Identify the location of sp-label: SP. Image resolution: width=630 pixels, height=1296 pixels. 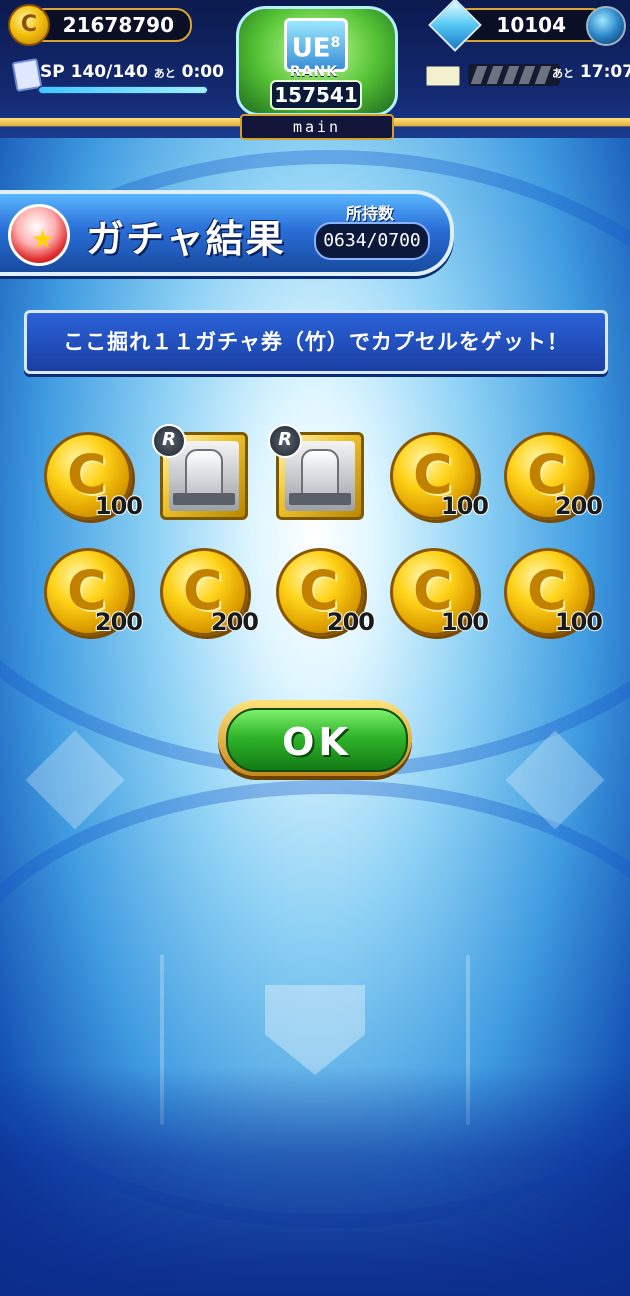
(52, 72).